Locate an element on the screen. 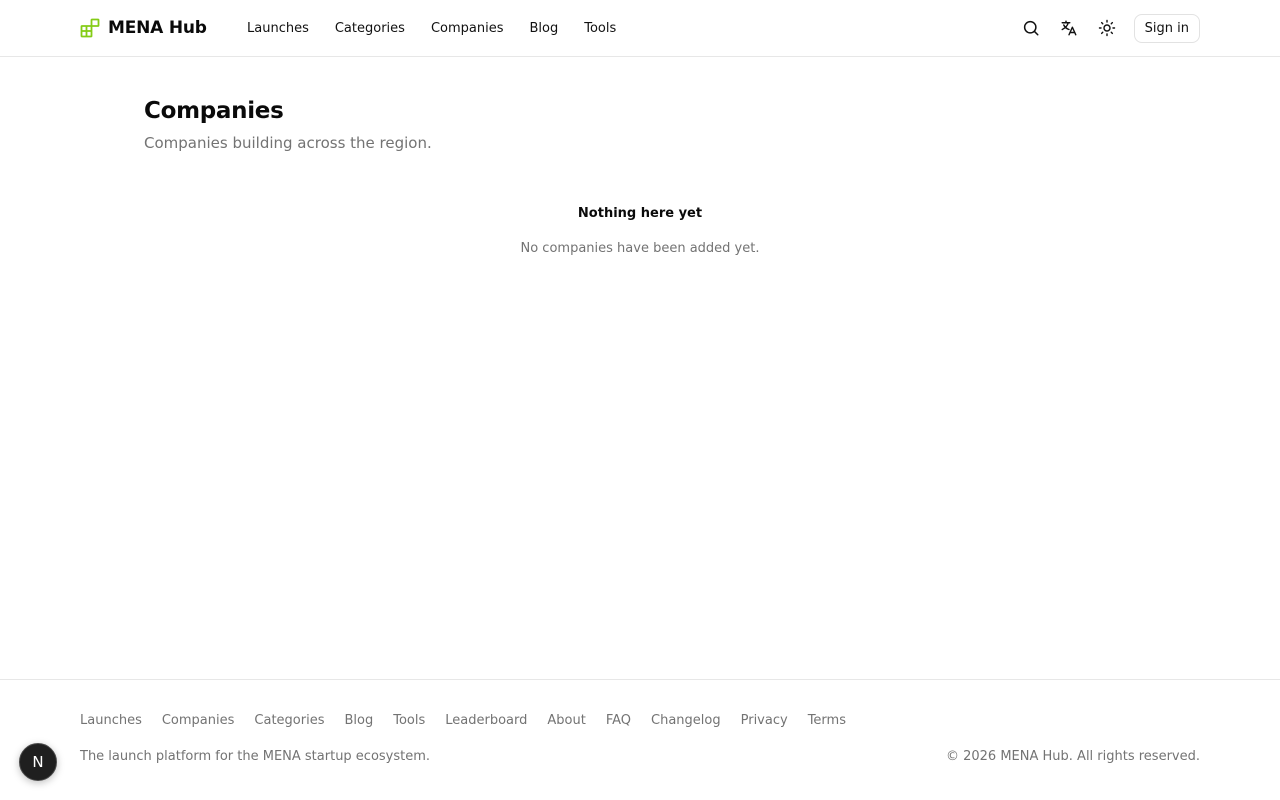  language-button is located at coordinates (1069, 28).